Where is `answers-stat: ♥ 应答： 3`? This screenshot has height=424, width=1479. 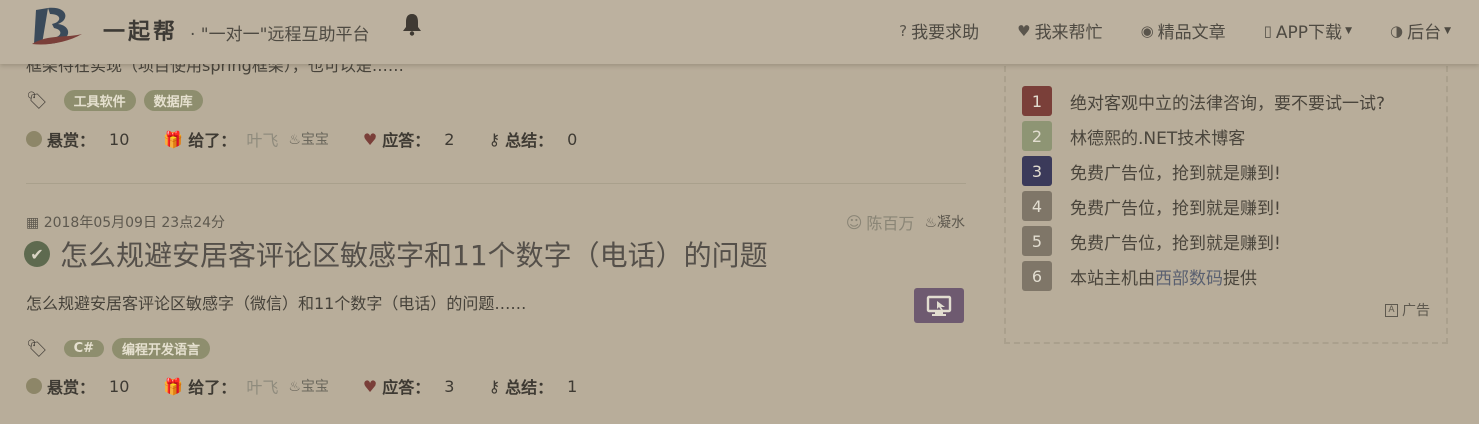
answers-stat: ♥ 应答： 3 is located at coordinates (409, 386).